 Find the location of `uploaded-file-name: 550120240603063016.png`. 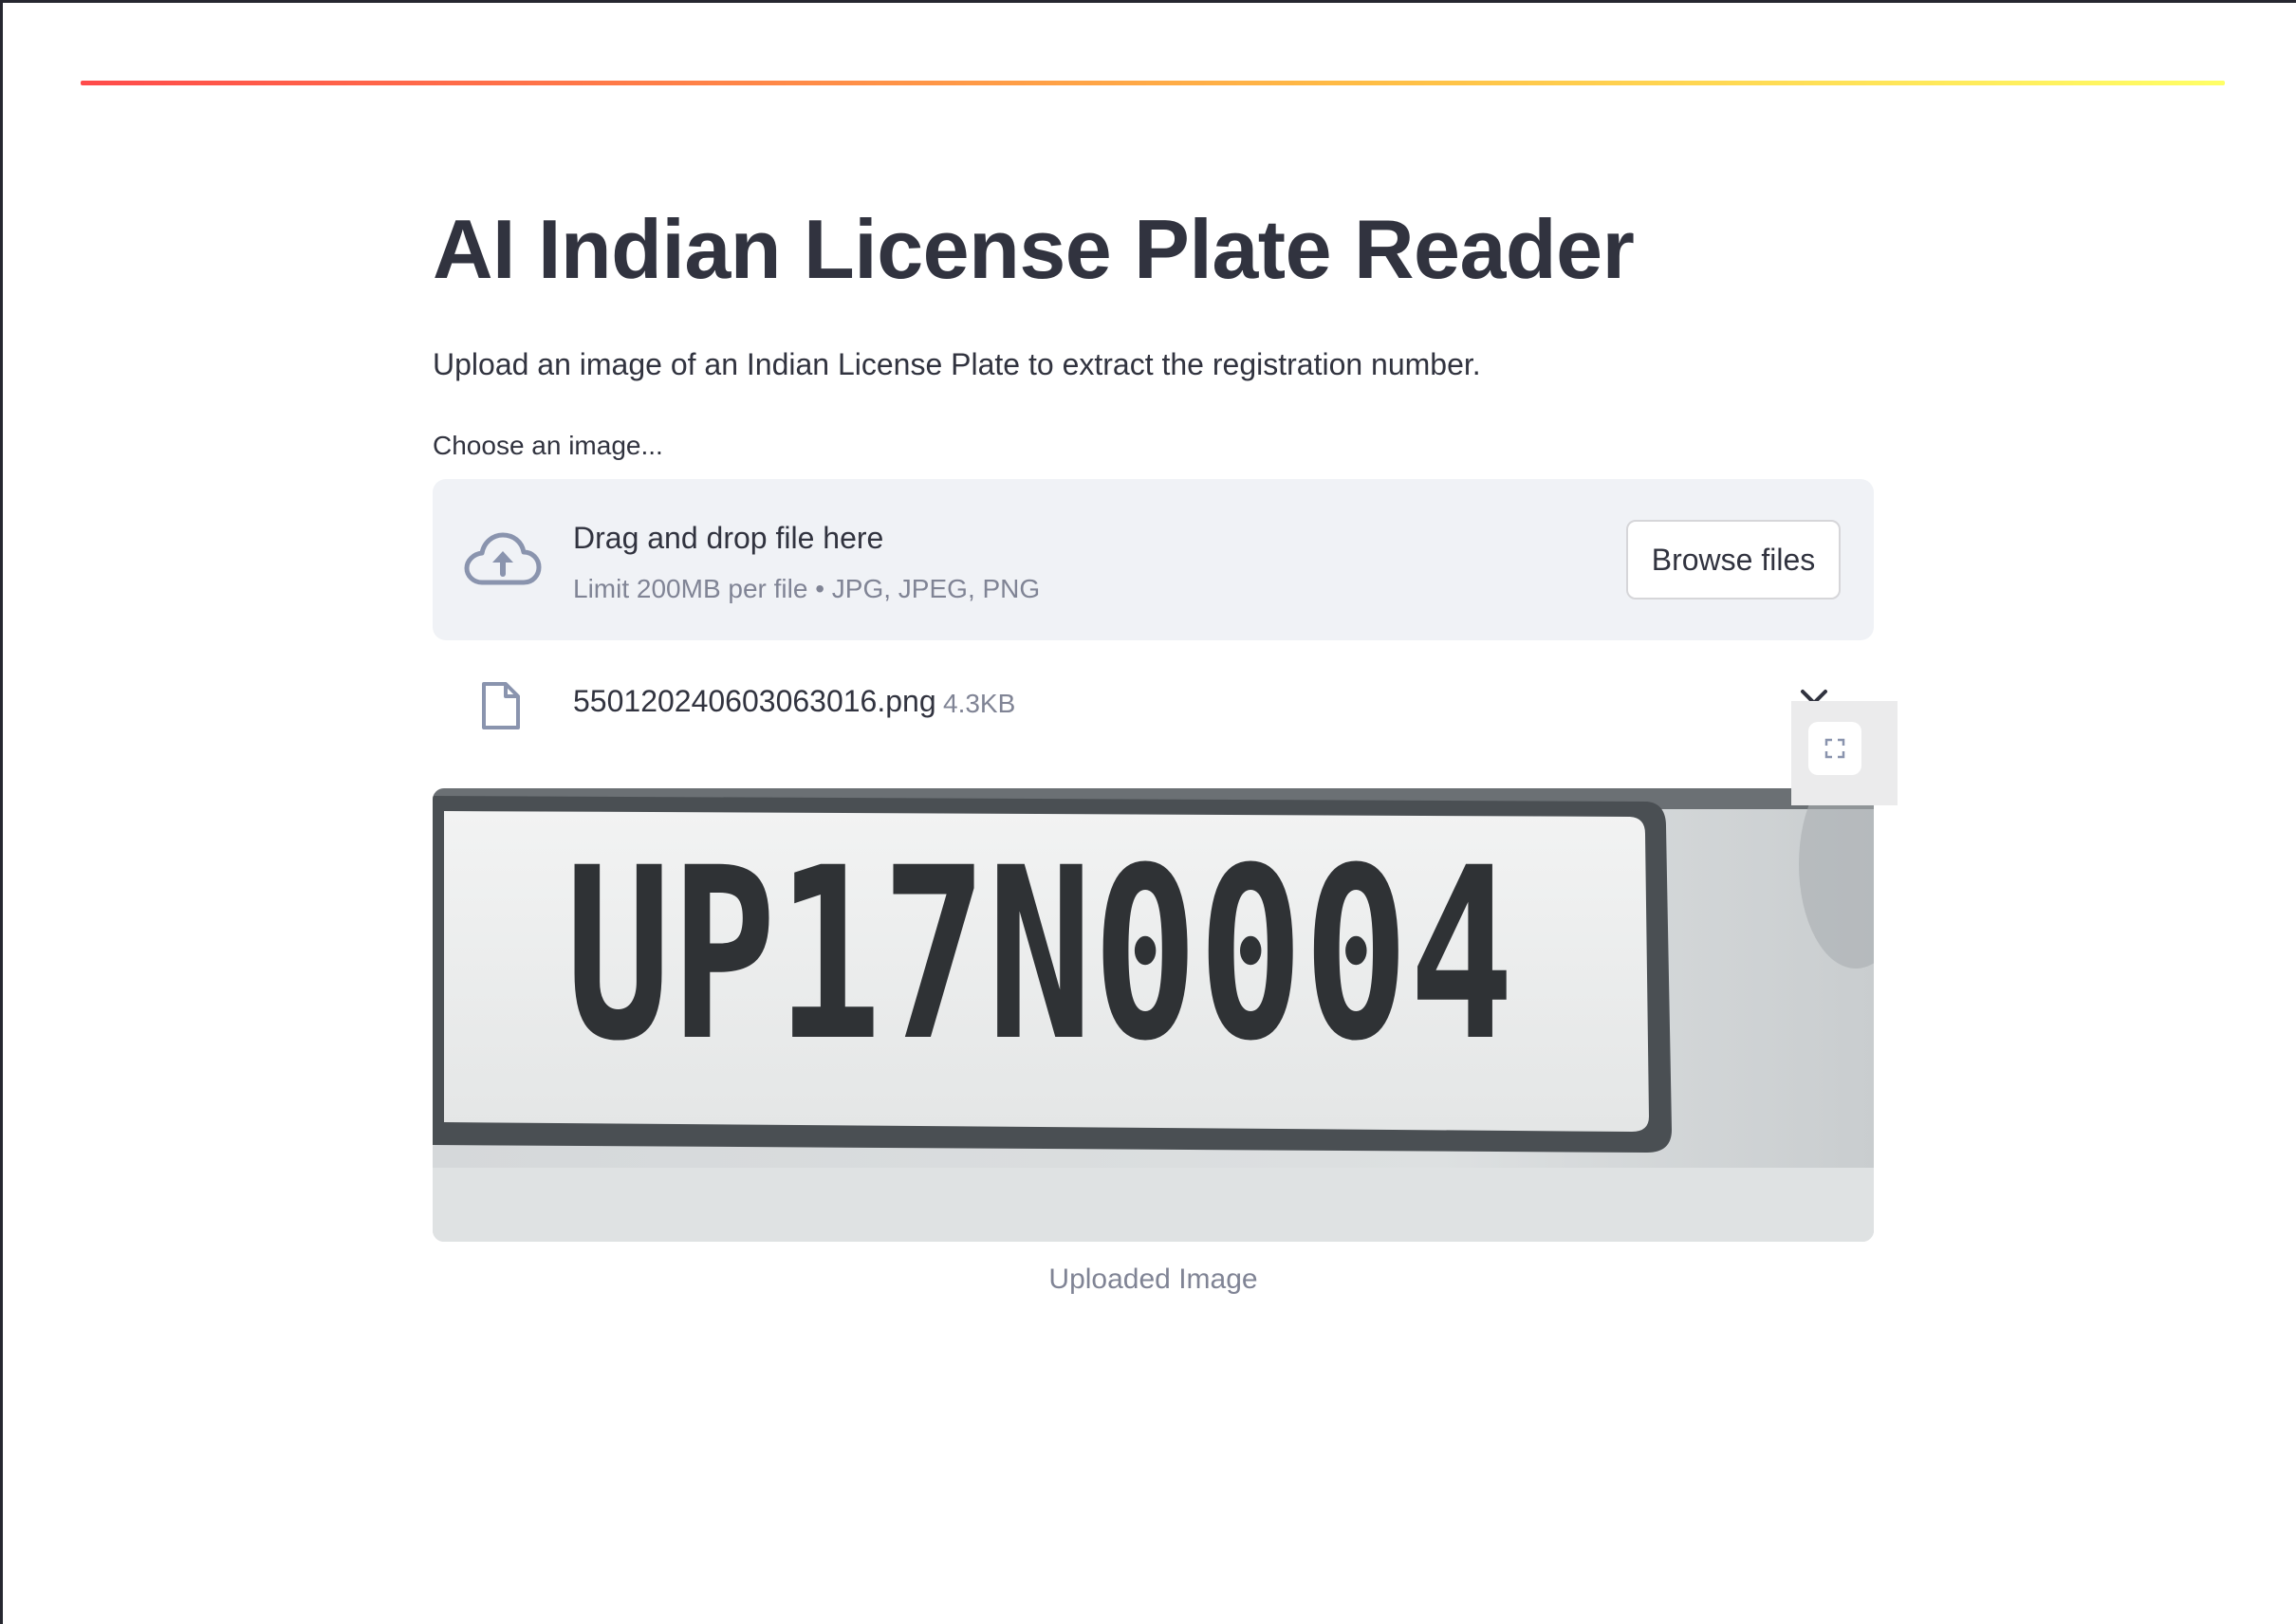

uploaded-file-name: 550120240603063016.png is located at coordinates (754, 701).